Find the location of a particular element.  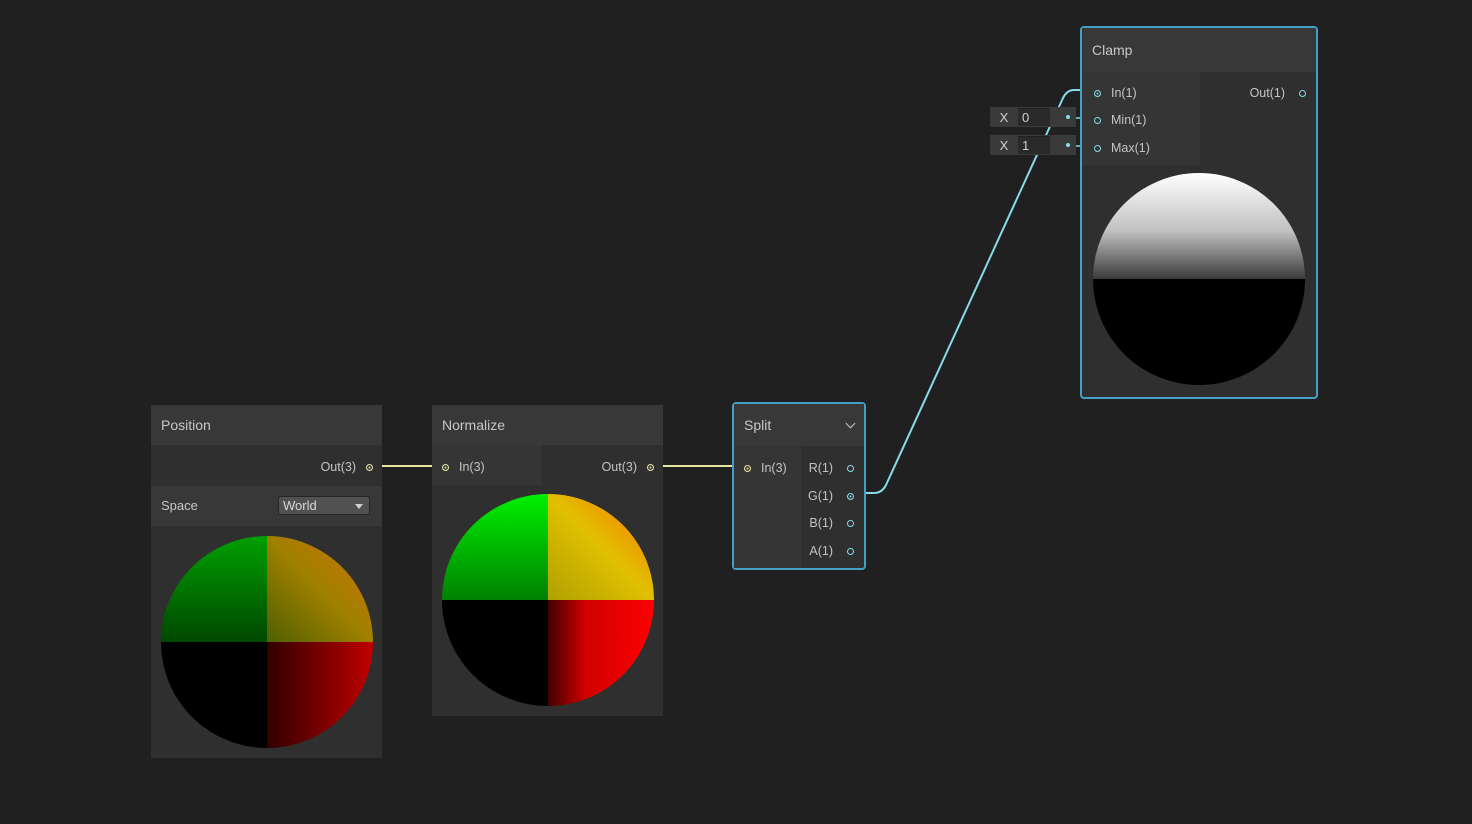

port-label: A(1) is located at coordinates (821, 551).